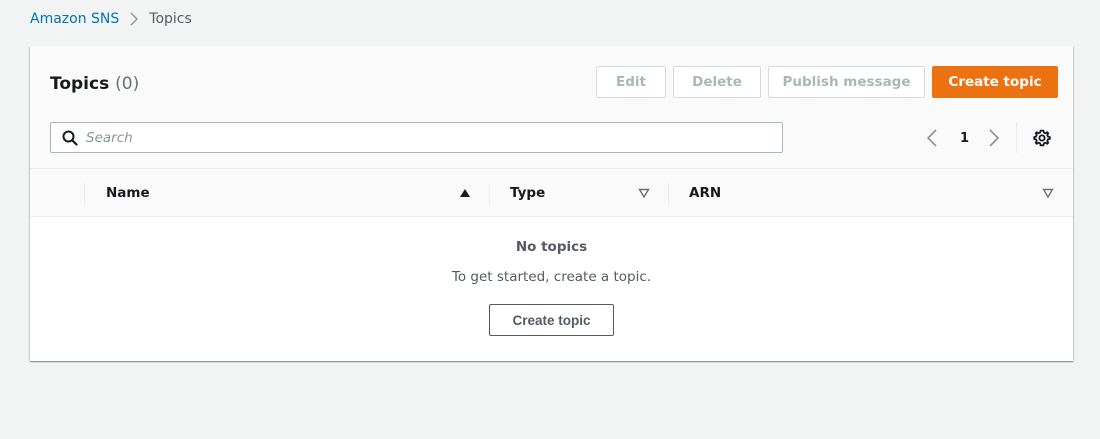 The width and height of the screenshot is (1100, 439). Describe the element at coordinates (995, 82) in the screenshot. I see `create-topic-button: Create topic` at that location.